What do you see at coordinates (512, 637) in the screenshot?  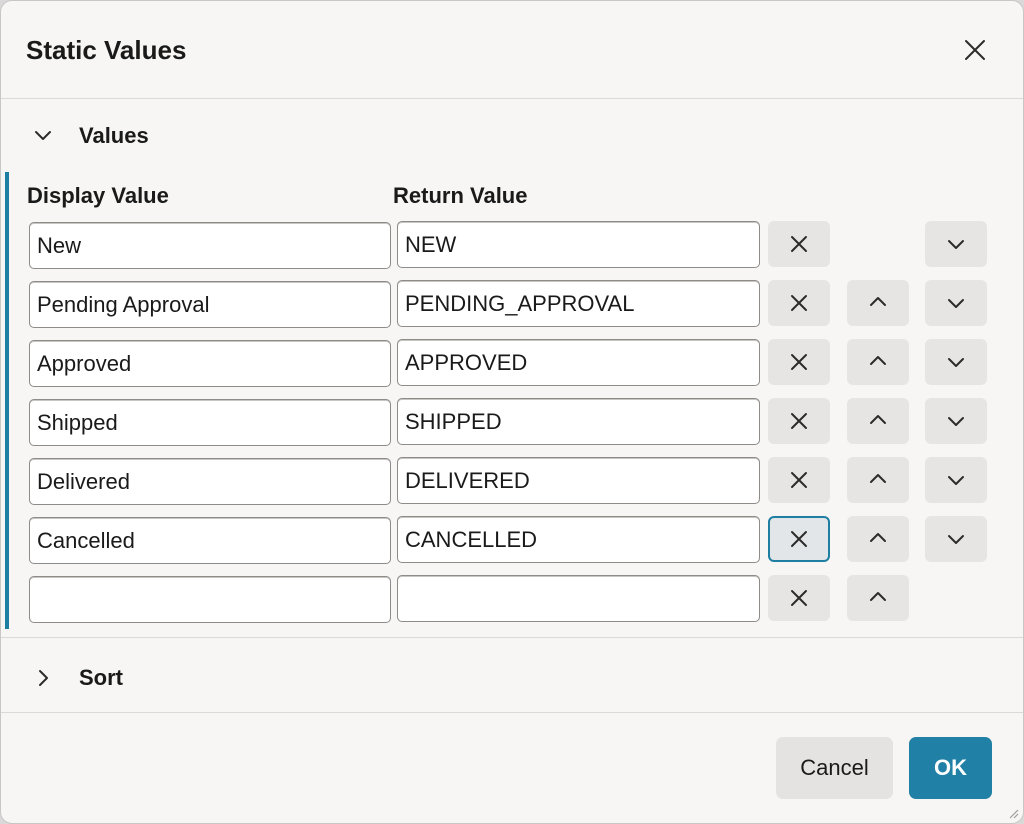 I see `section-divider` at bounding box center [512, 637].